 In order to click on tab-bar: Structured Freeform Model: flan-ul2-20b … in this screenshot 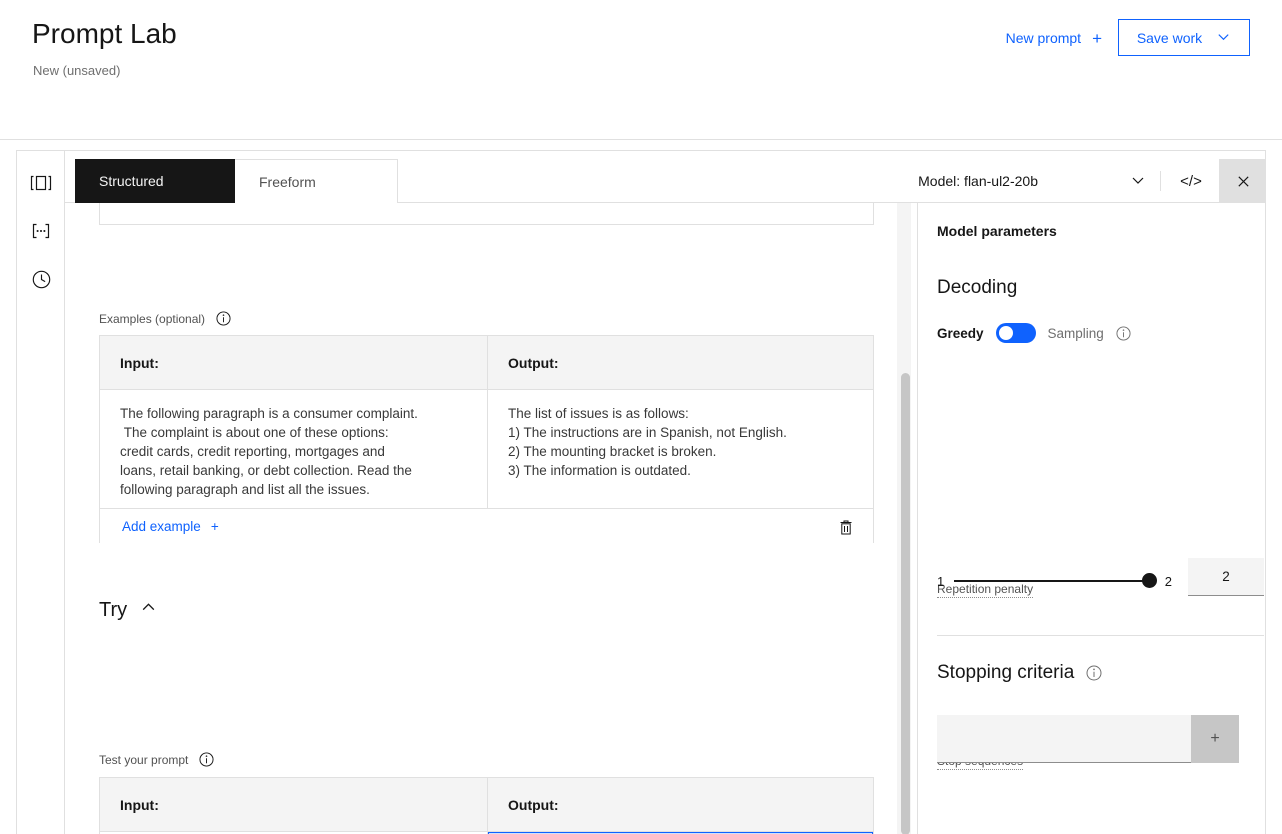, I will do `click(665, 177)`.